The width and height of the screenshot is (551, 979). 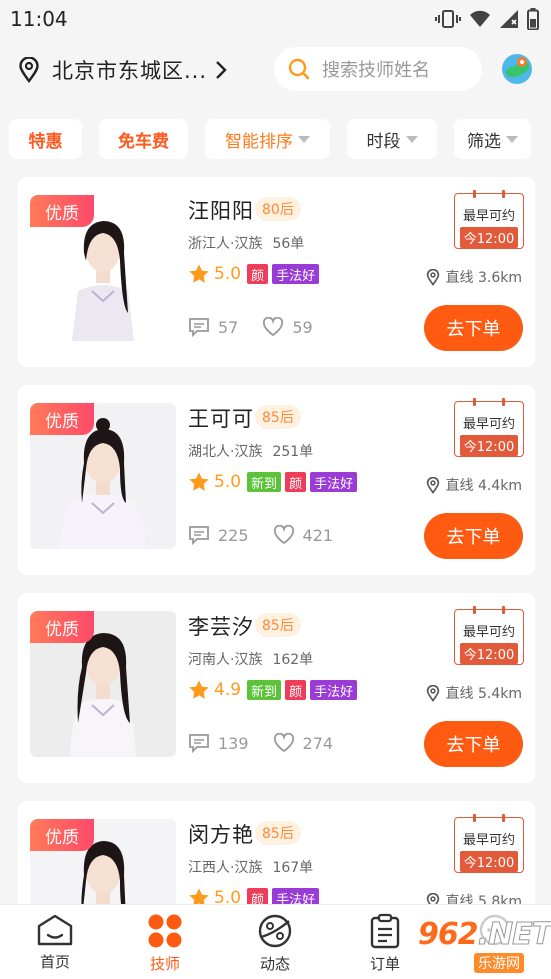 I want to click on map-globe-icon, so click(x=517, y=69).